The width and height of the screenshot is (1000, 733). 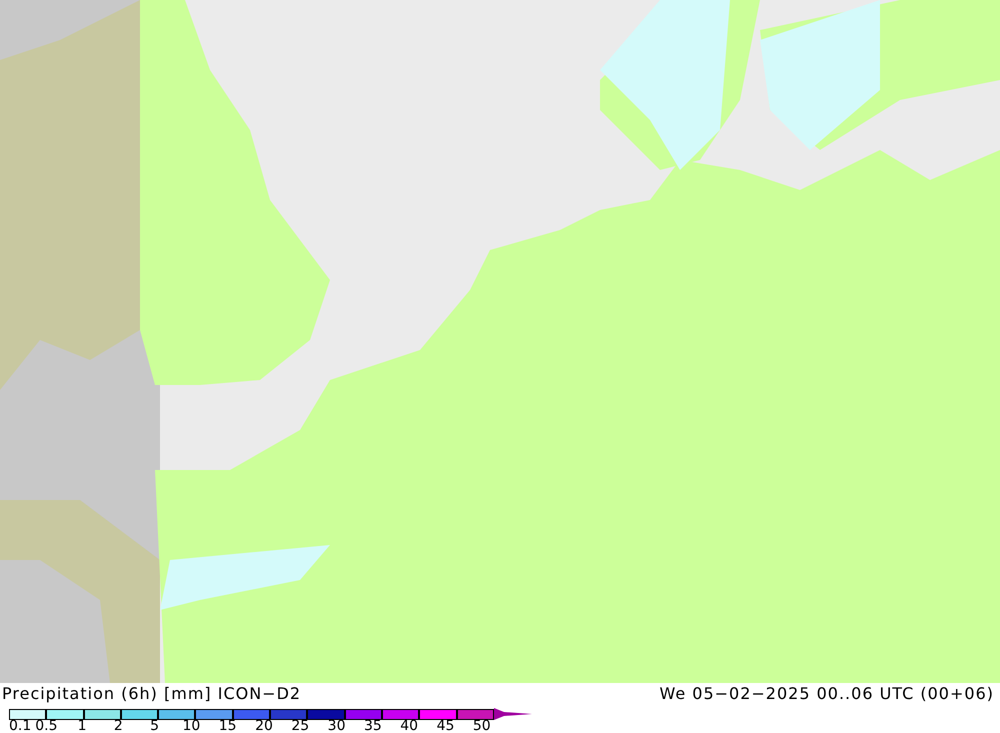 What do you see at coordinates (82, 726) in the screenshot?
I see `scale-label: 1` at bounding box center [82, 726].